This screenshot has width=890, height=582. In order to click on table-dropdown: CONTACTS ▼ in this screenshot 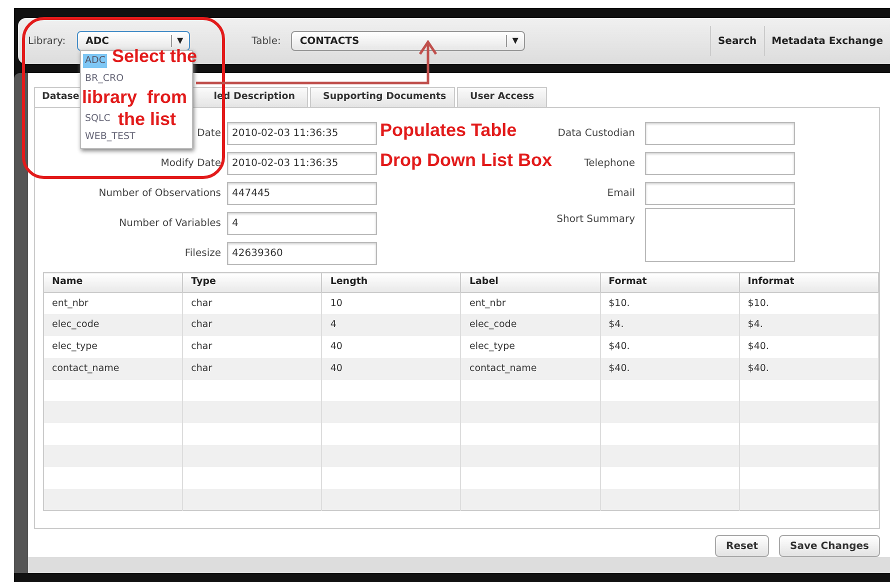, I will do `click(407, 41)`.